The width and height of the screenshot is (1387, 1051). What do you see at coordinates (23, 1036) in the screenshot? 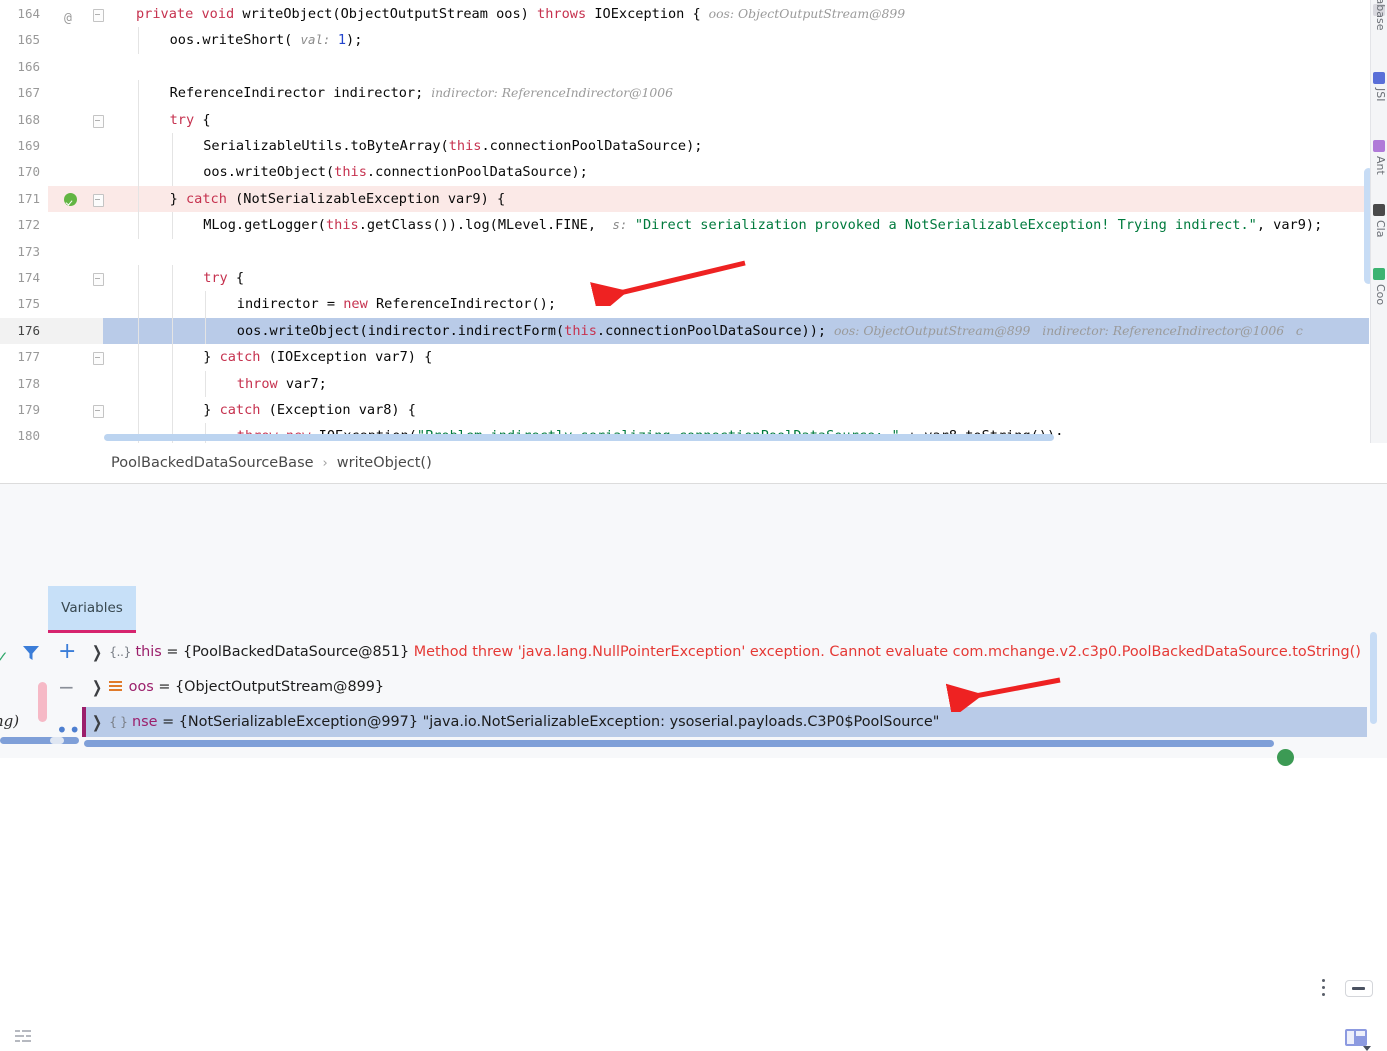
I see `grid-settings-icon` at bounding box center [23, 1036].